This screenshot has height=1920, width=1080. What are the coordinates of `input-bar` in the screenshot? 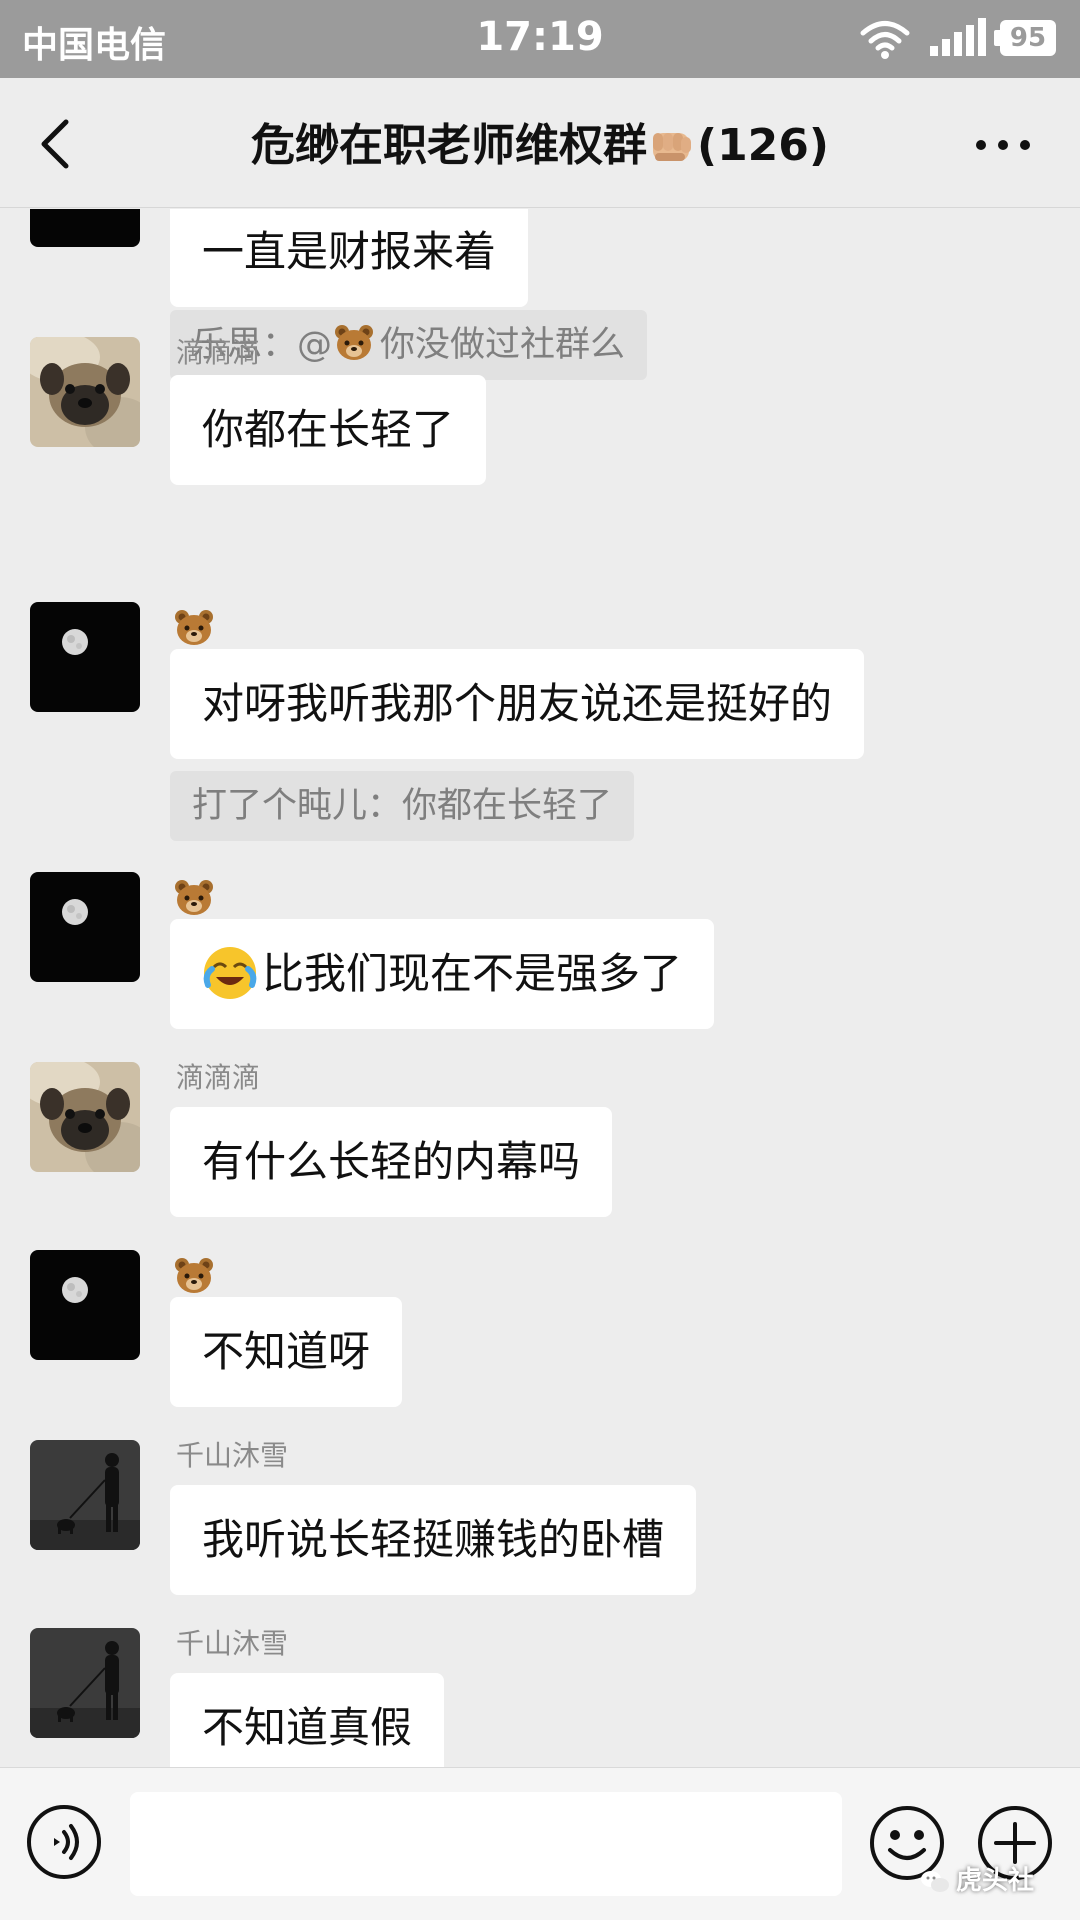 It's located at (540, 1843).